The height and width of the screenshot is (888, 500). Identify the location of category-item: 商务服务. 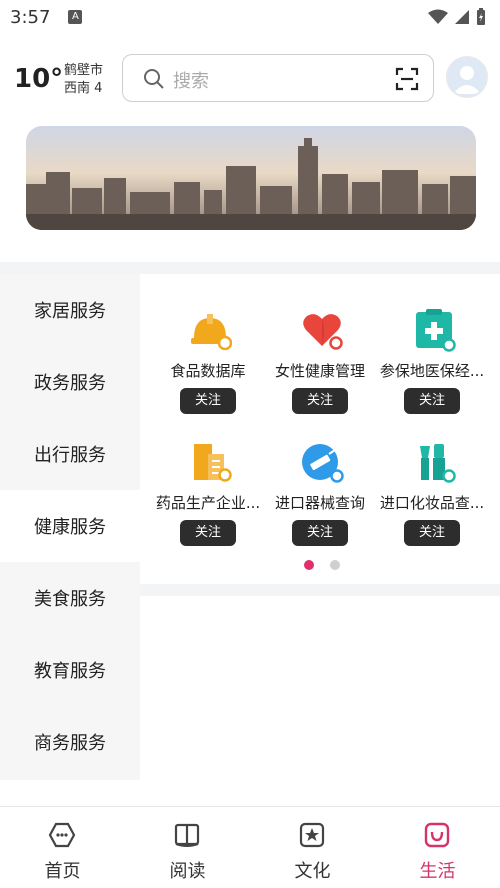
(70, 742).